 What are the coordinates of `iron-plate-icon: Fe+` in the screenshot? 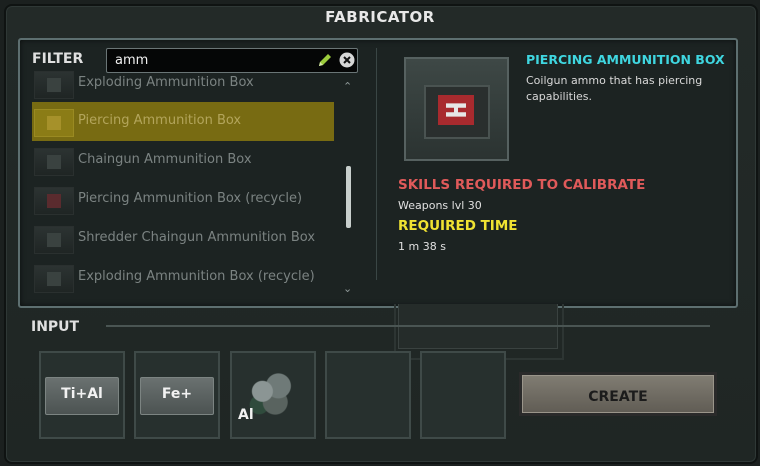 It's located at (177, 396).